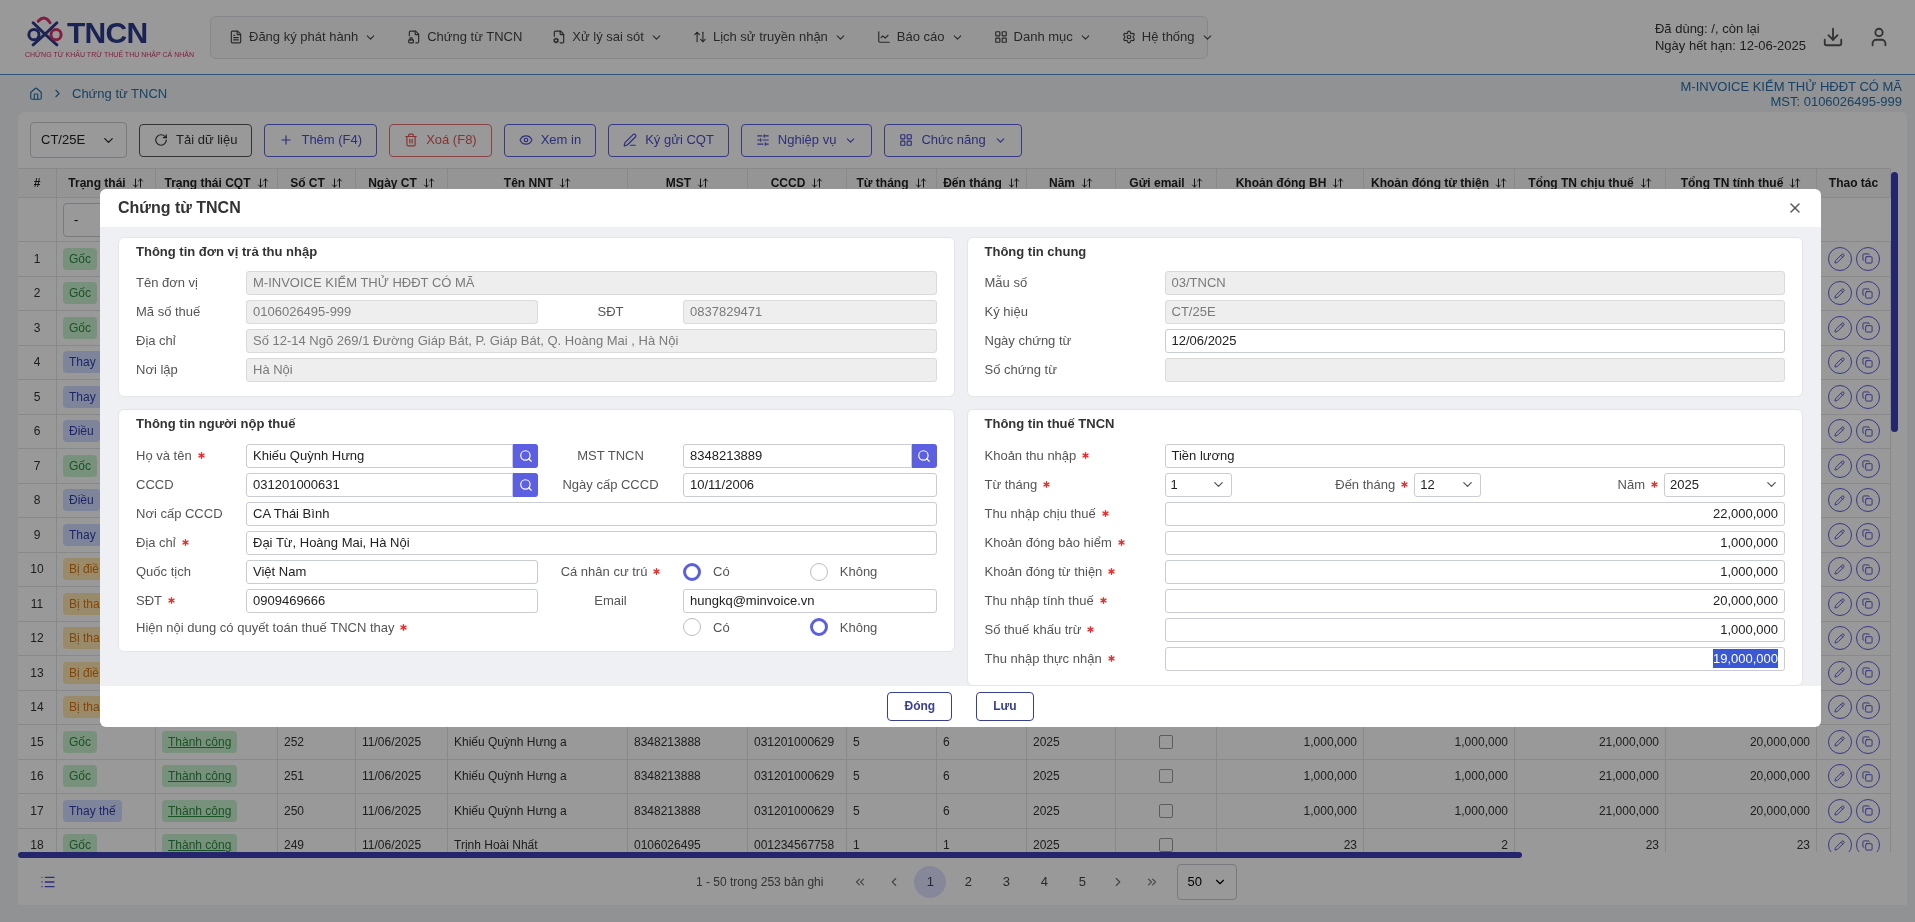 The width and height of the screenshot is (1915, 922). Describe the element at coordinates (1839, 362) in the screenshot. I see `pencil-icon` at that location.